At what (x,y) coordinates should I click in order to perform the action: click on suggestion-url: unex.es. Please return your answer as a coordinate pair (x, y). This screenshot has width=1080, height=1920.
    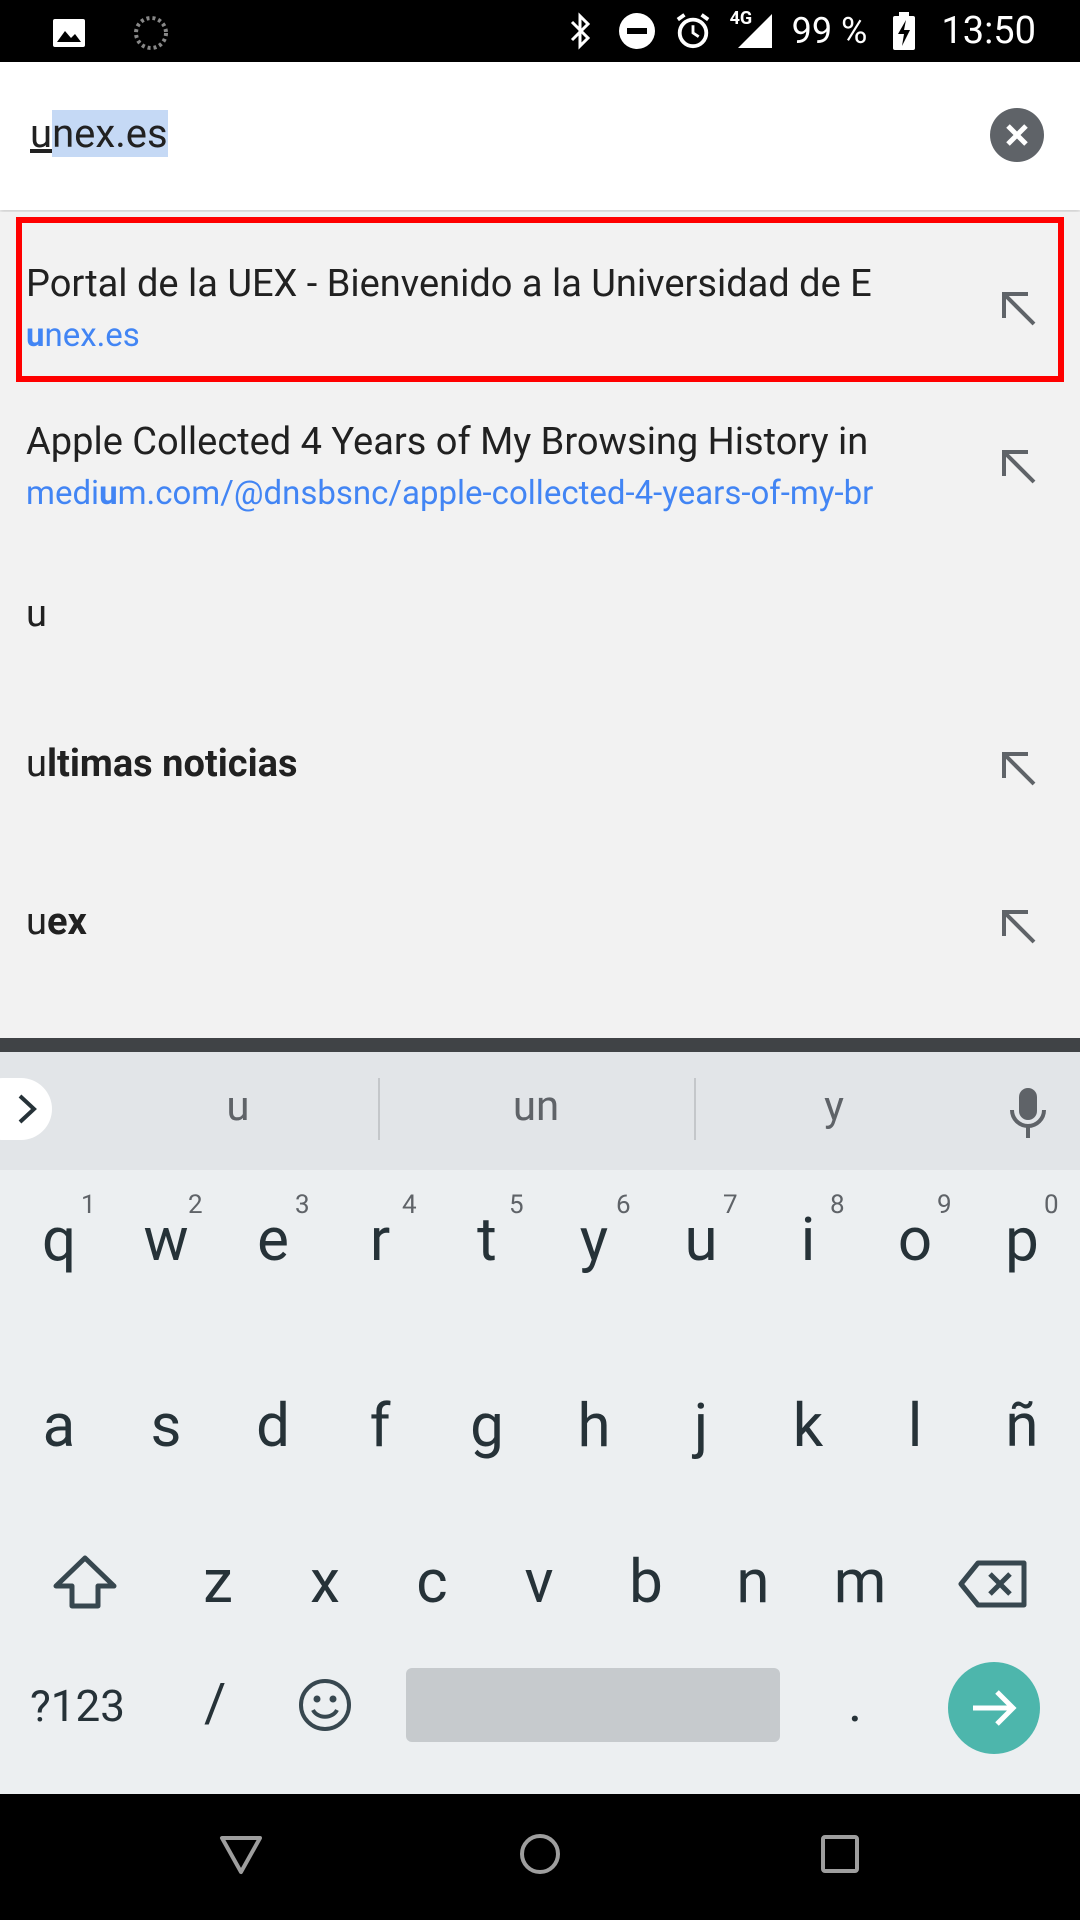
    Looking at the image, I should click on (83, 335).